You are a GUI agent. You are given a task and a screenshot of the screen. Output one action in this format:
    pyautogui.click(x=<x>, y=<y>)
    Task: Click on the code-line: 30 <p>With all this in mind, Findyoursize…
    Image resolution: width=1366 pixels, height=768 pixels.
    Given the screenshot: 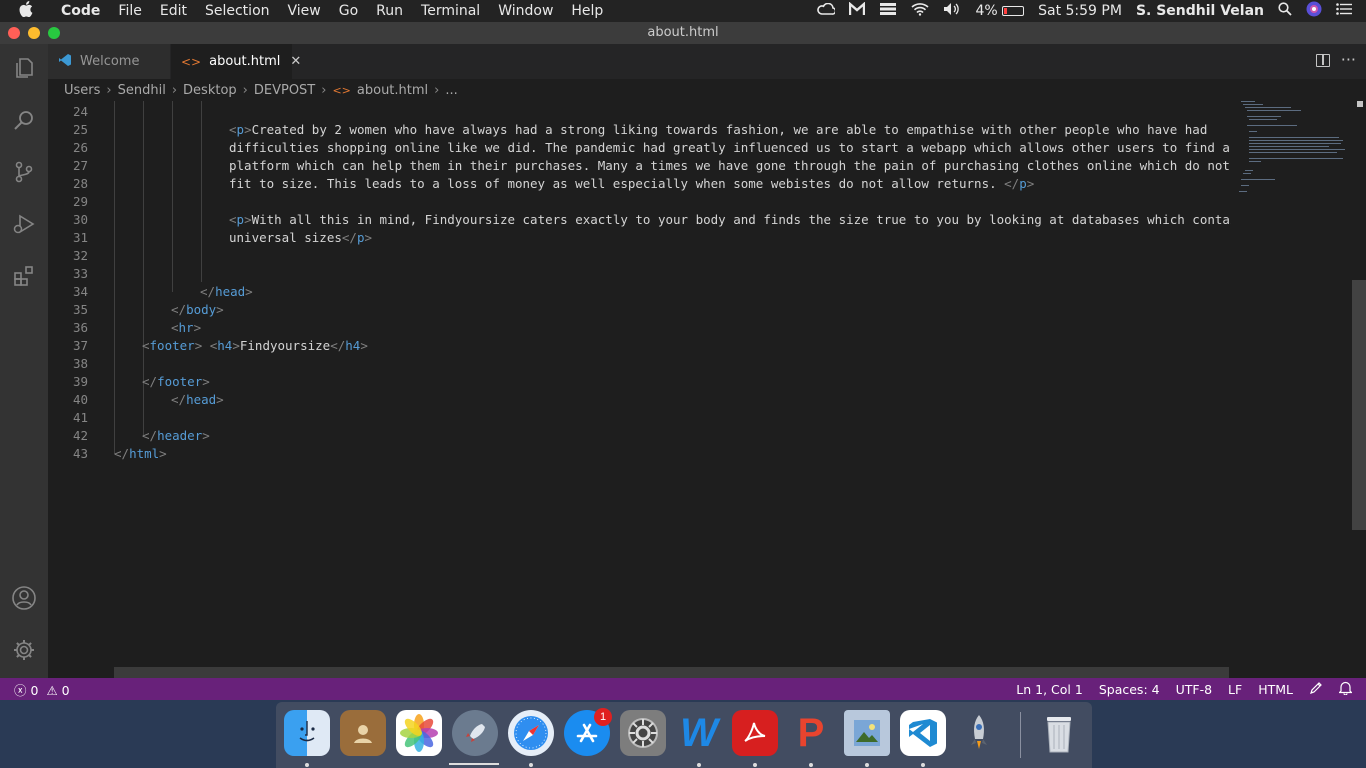 What is the action you would take?
    pyautogui.click(x=639, y=220)
    